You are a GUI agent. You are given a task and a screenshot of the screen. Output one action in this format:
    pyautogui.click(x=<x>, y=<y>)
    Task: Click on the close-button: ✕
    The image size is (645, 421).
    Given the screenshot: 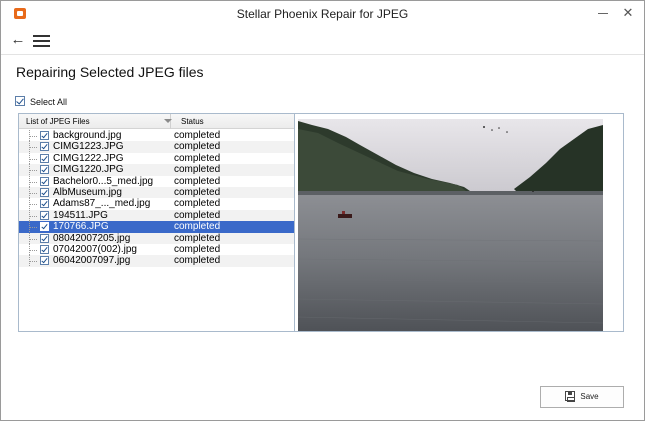 What is the action you would take?
    pyautogui.click(x=628, y=13)
    